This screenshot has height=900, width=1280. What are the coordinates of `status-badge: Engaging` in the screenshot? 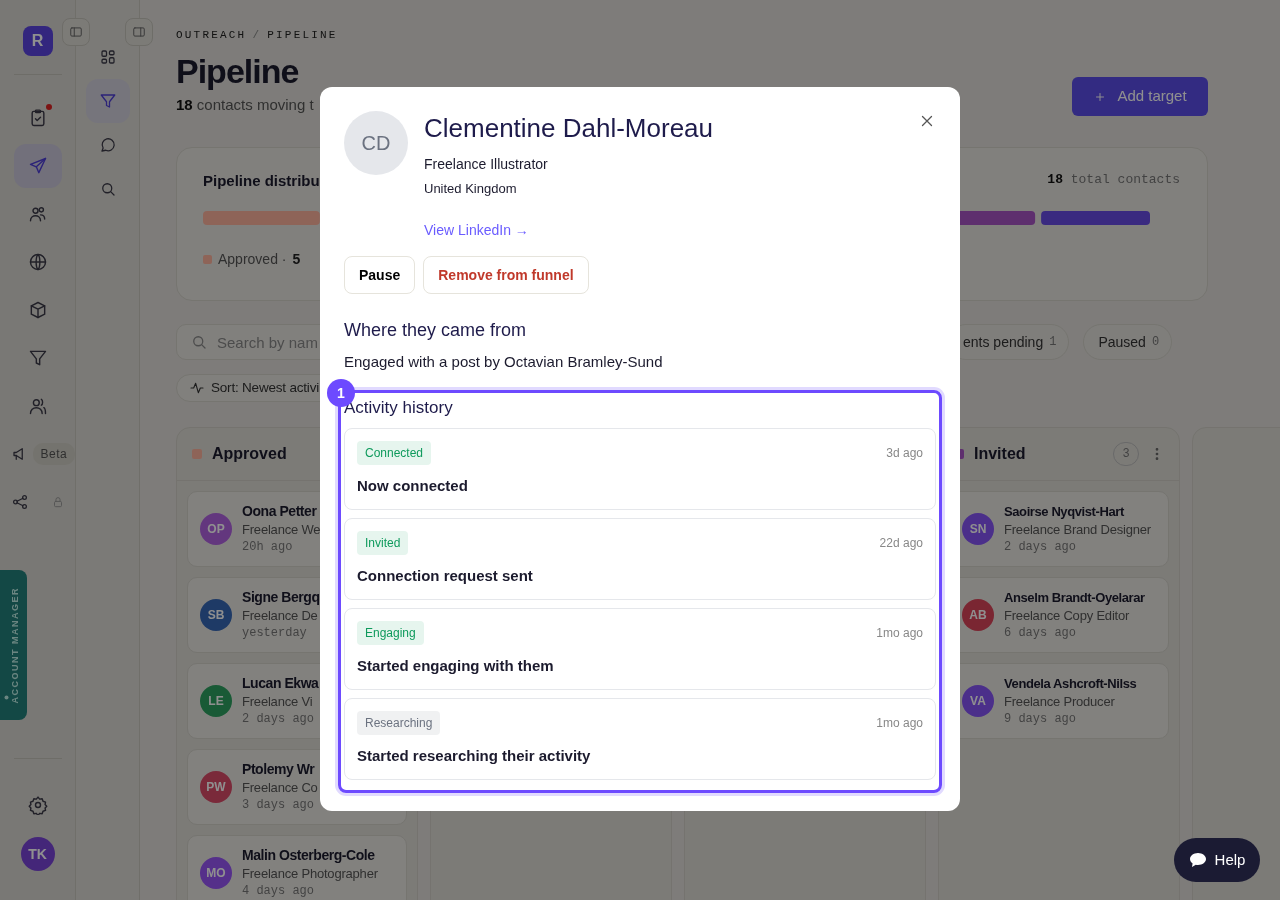 It's located at (390, 633).